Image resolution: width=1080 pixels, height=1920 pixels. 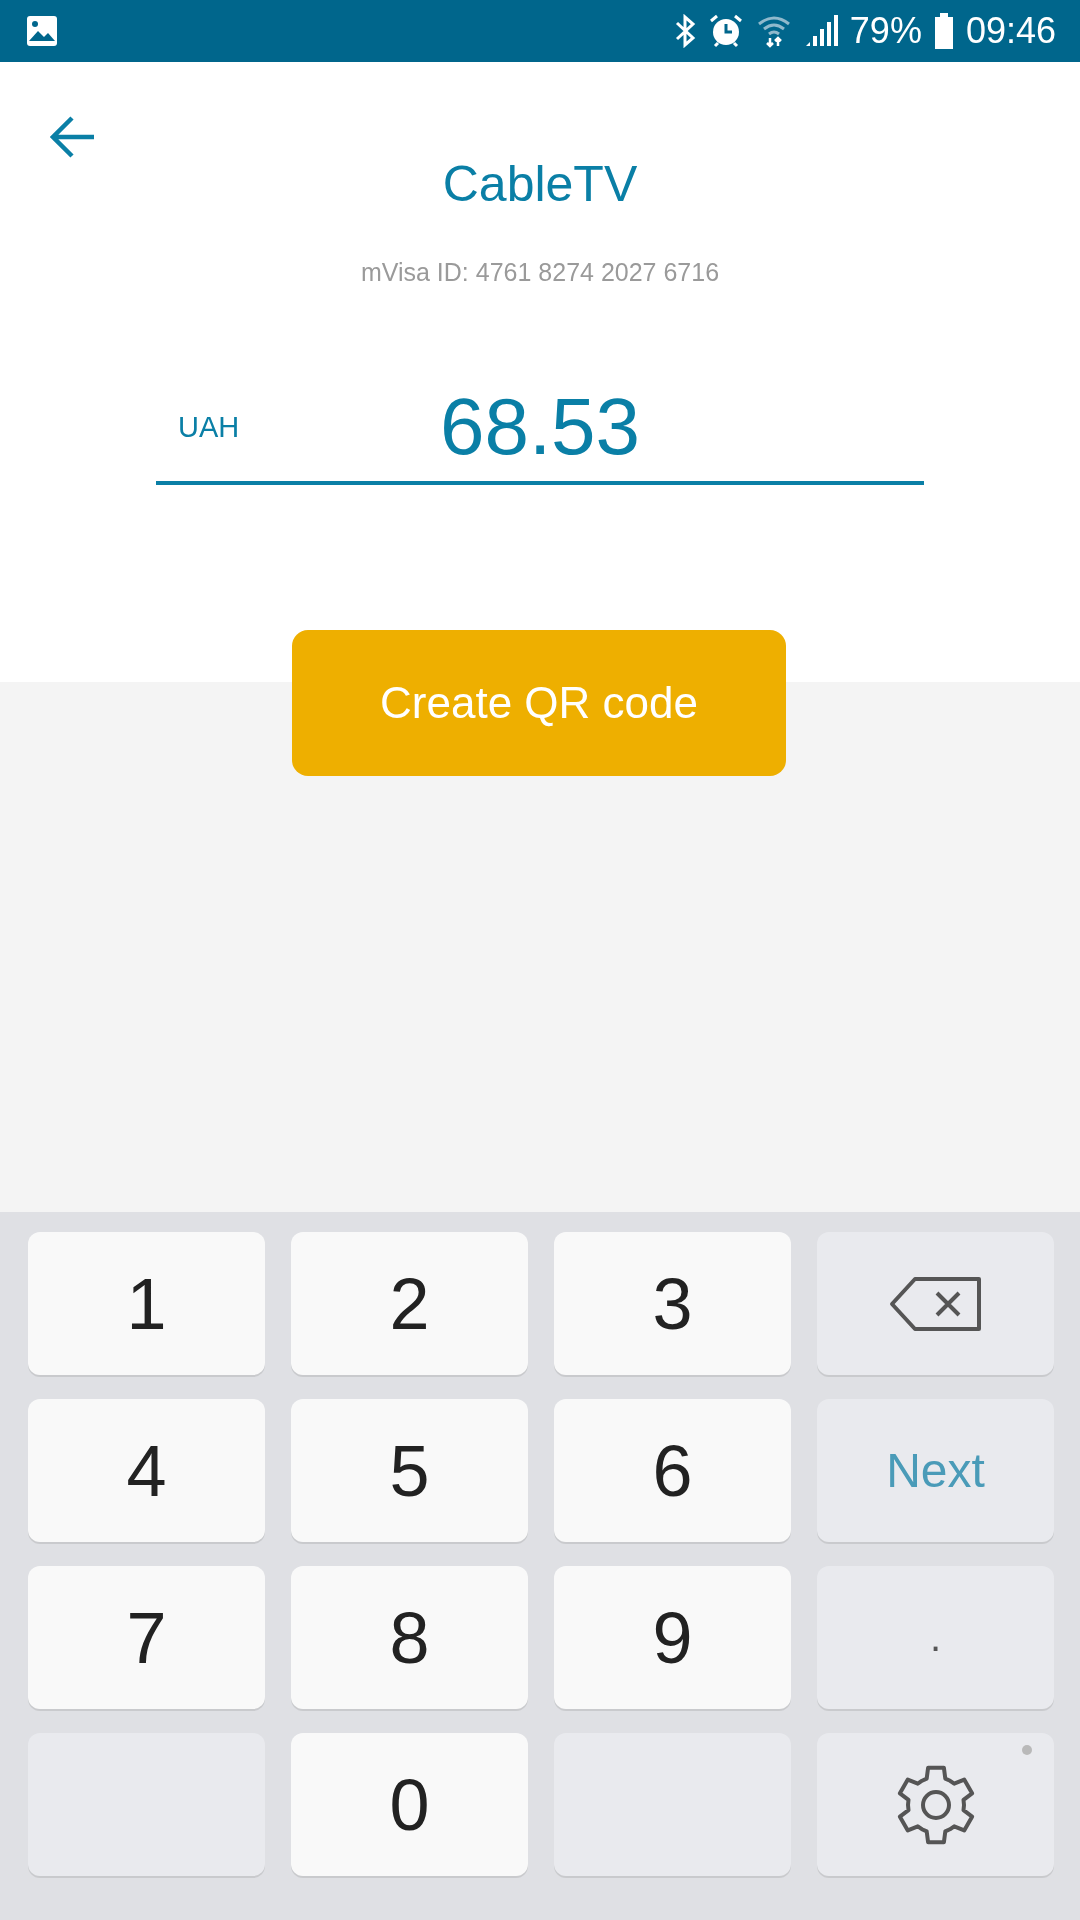 I want to click on key: 0, so click(x=409, y=1804).